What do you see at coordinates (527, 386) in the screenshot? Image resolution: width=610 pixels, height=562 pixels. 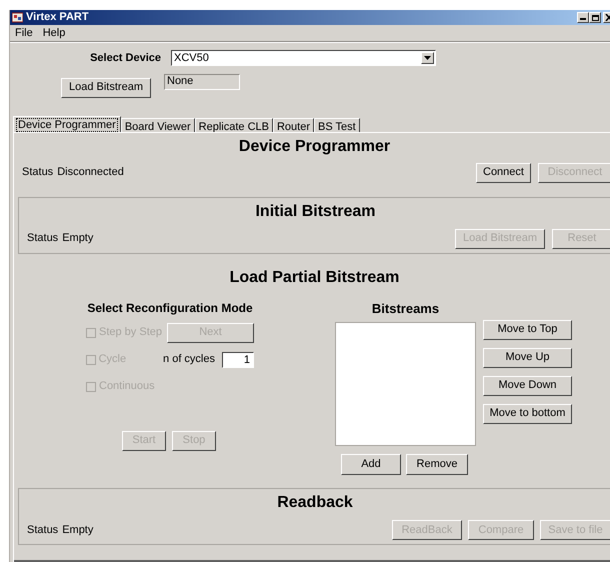 I see `button: Move Down` at bounding box center [527, 386].